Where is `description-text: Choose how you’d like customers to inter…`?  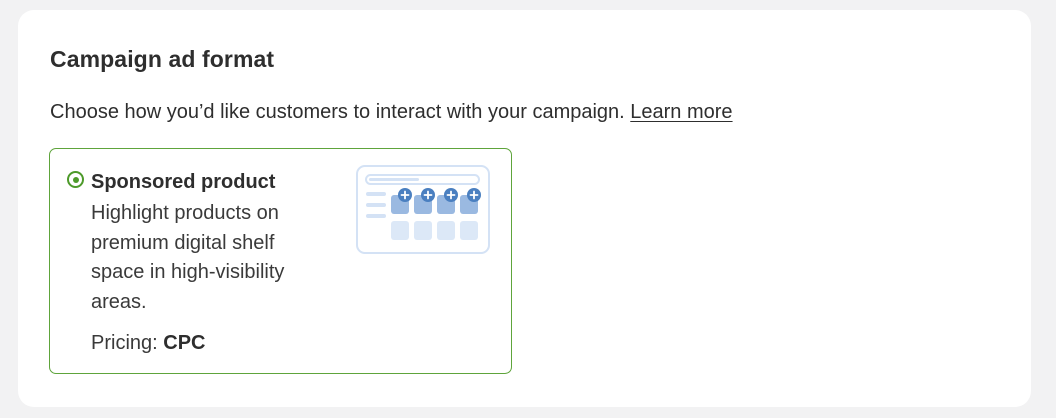 description-text: Choose how you’d like customers to inter… is located at coordinates (337, 112).